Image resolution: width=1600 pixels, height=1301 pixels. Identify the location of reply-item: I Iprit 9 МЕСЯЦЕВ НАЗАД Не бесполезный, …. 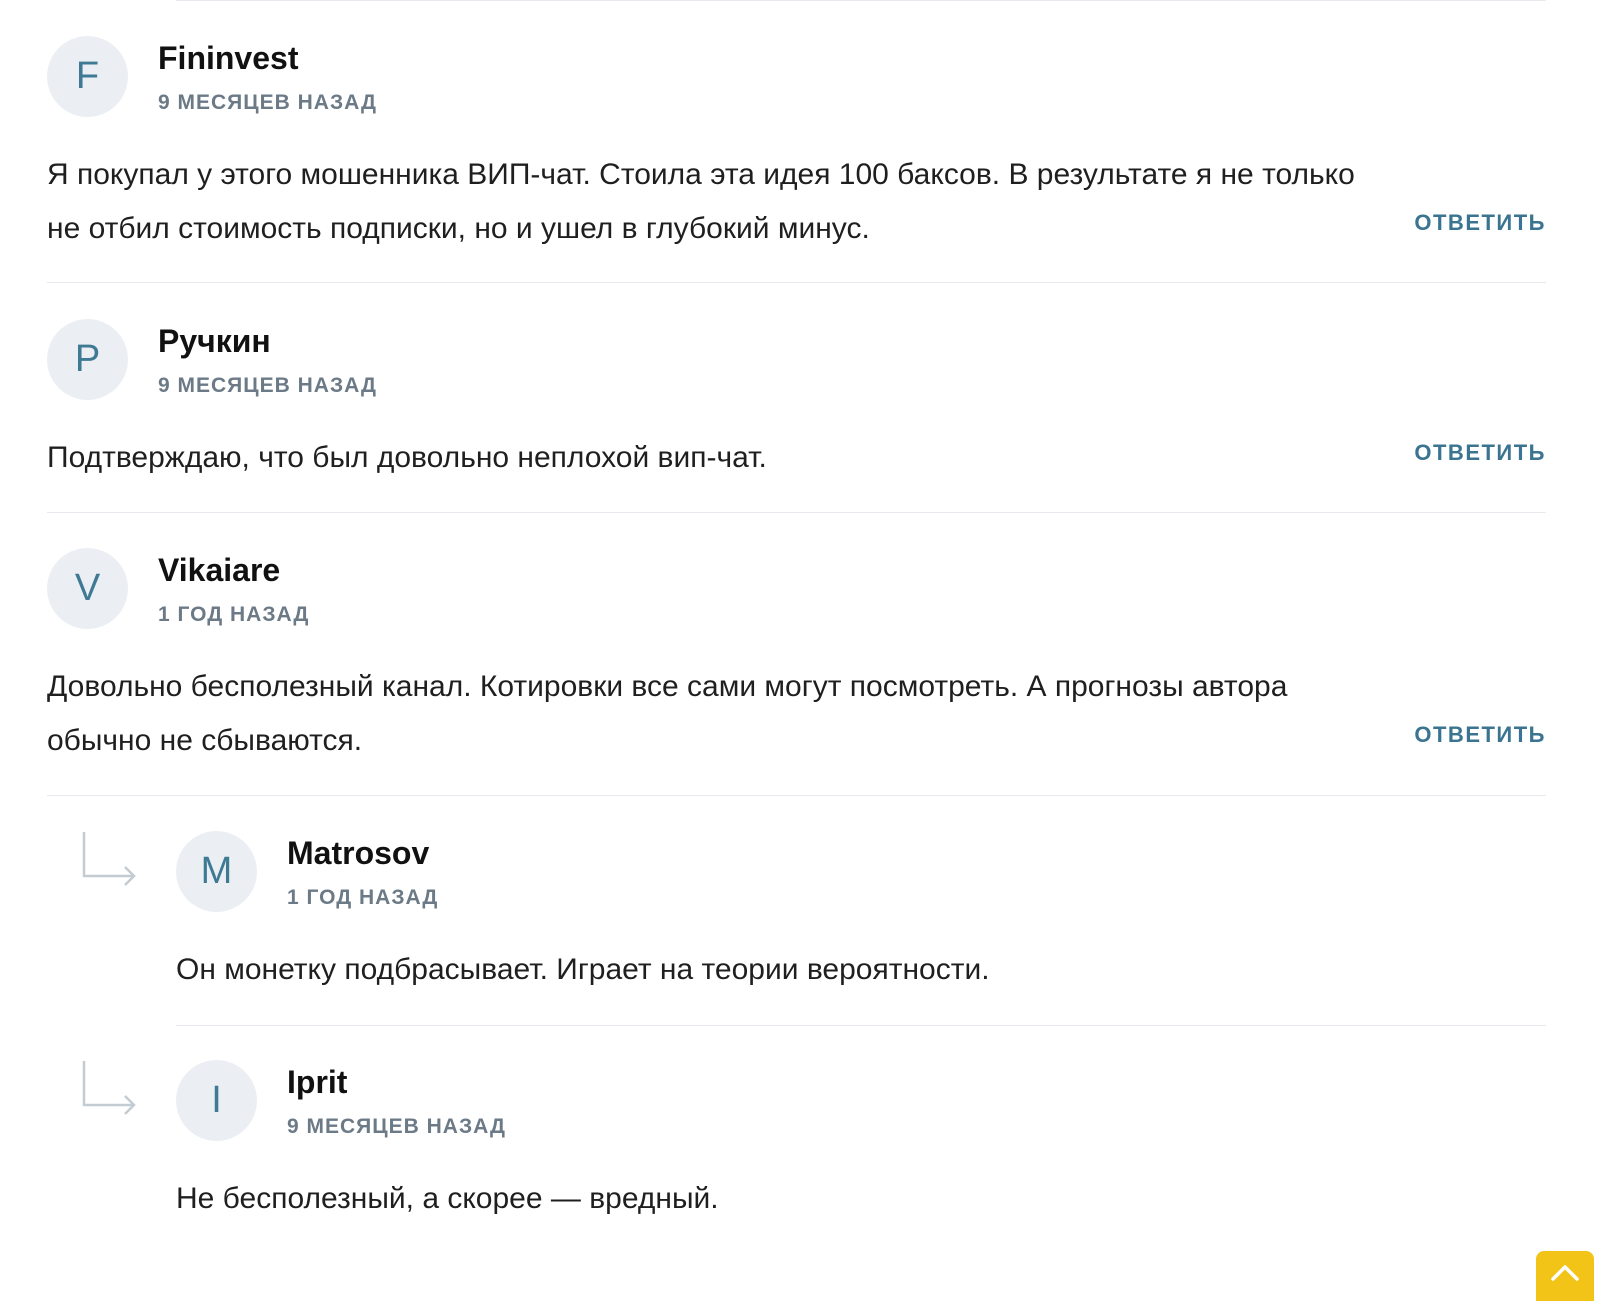
(861, 1150).